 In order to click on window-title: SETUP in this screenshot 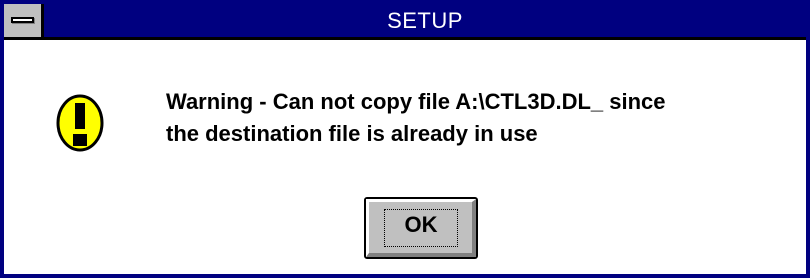, I will do `click(425, 20)`.